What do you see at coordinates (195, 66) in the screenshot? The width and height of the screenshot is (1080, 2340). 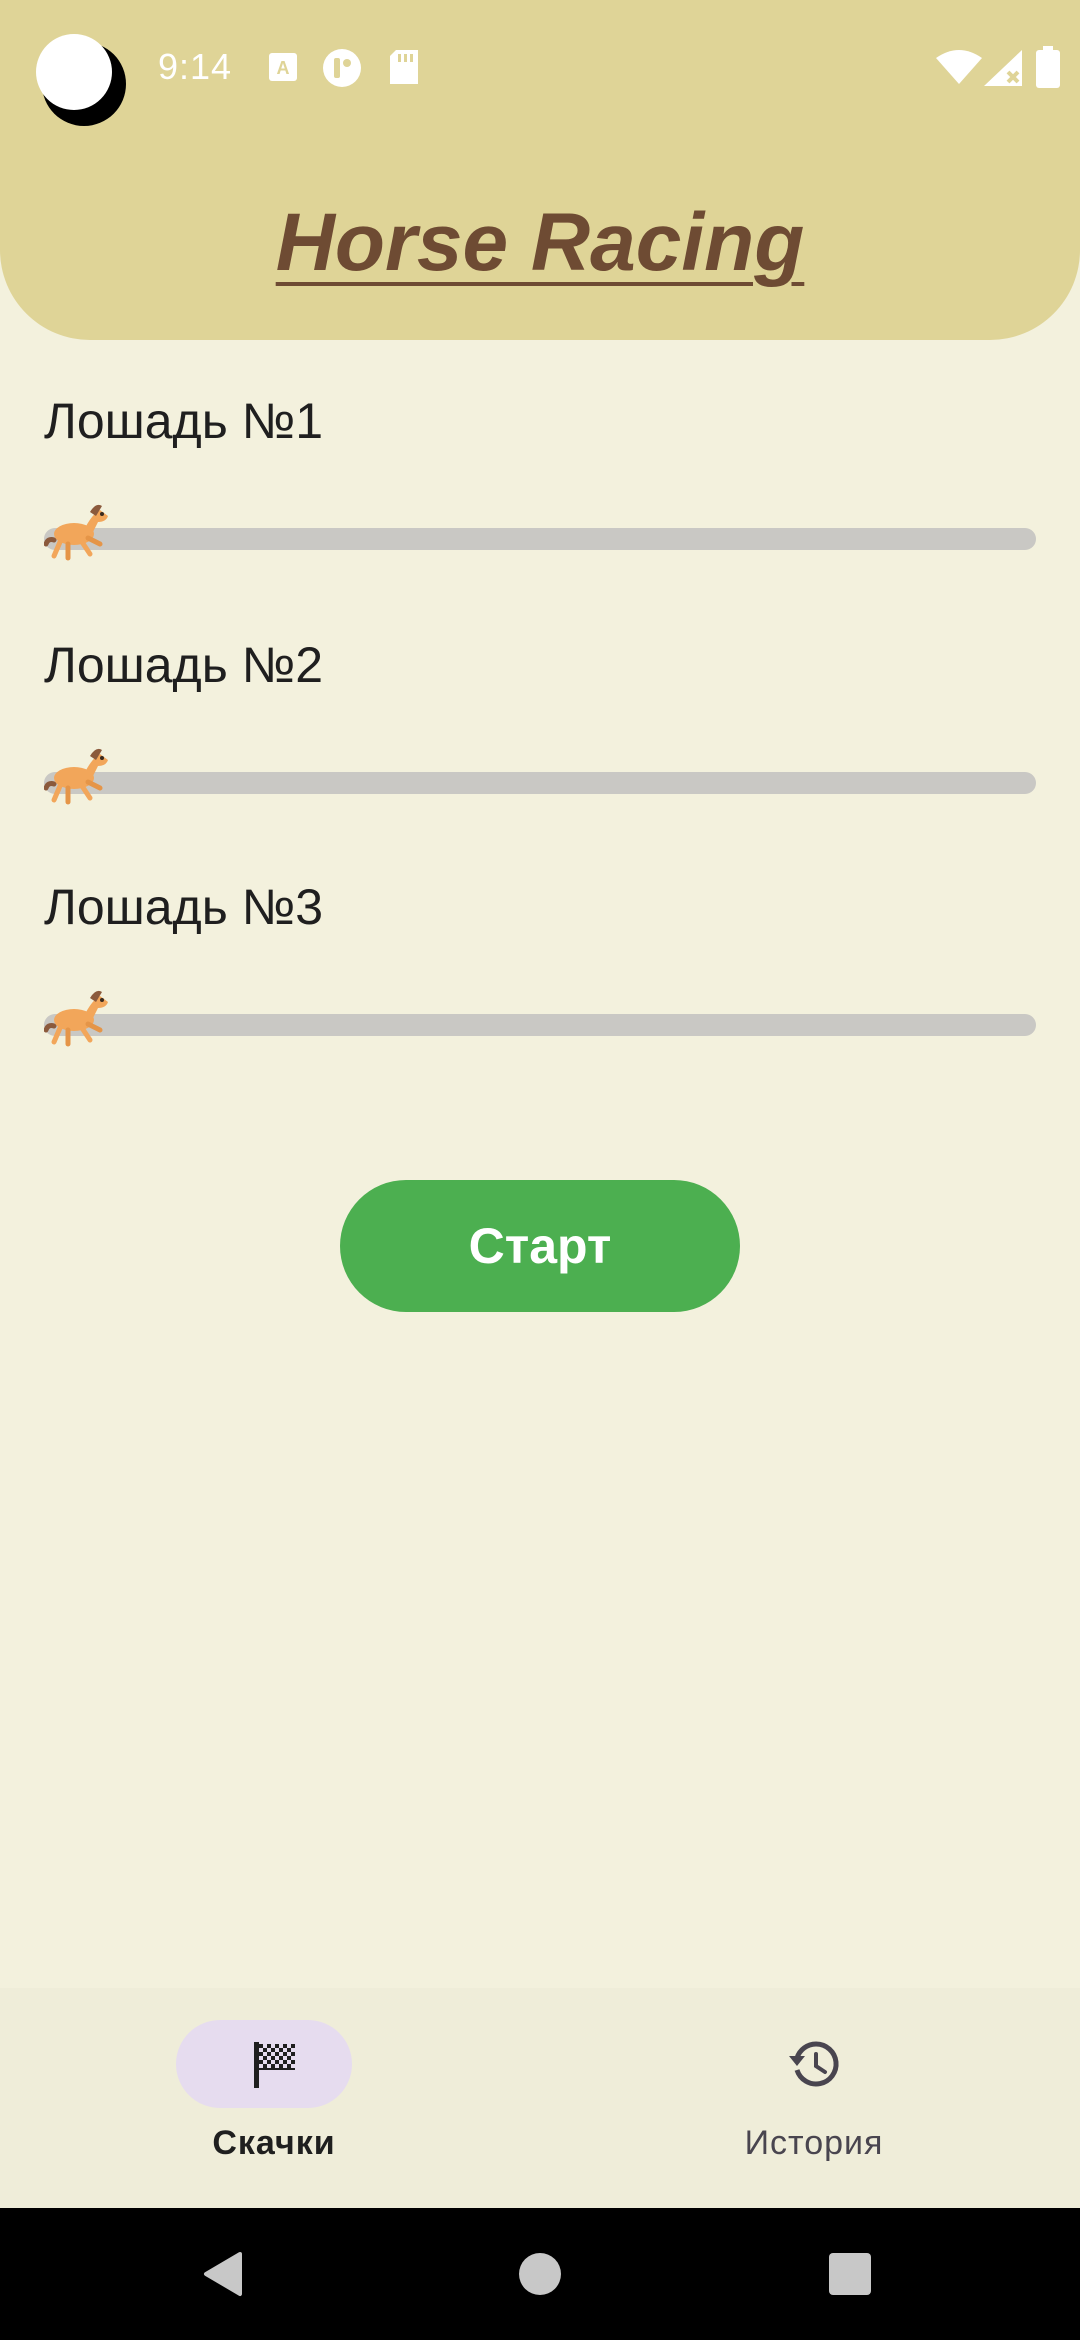 I see `status-time: 9:14` at bounding box center [195, 66].